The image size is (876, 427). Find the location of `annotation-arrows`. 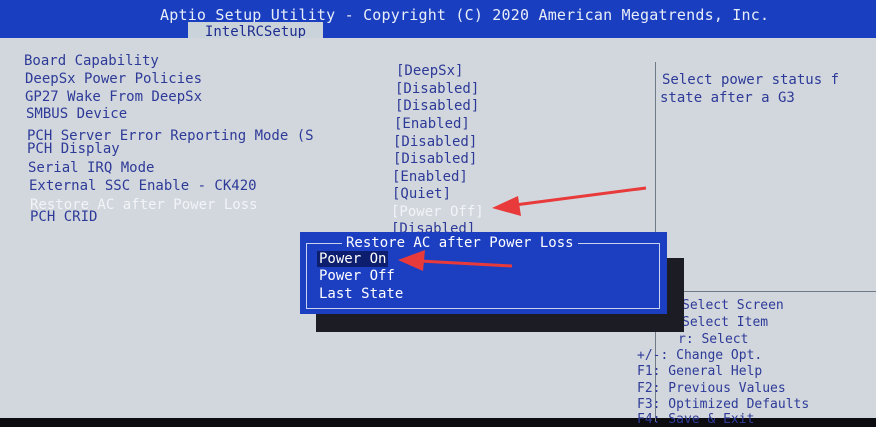

annotation-arrows is located at coordinates (522, 228).